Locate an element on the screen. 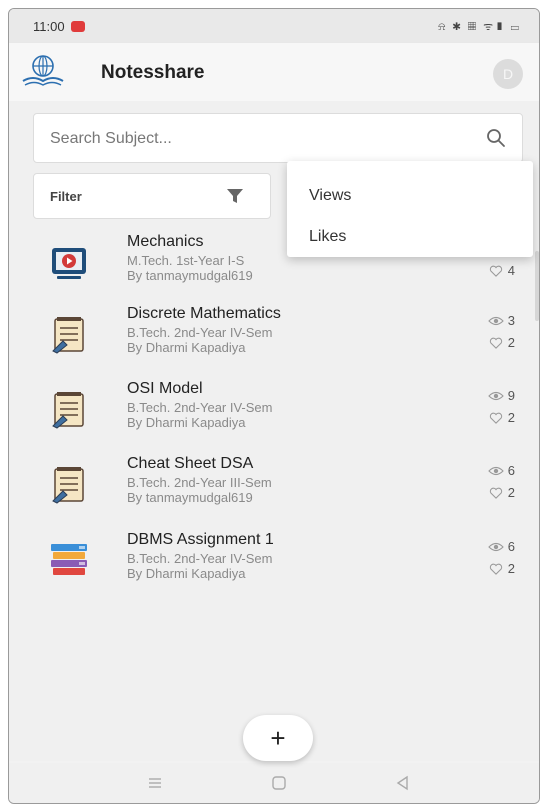  note-title: Discrete Mathematics is located at coordinates (204, 313).